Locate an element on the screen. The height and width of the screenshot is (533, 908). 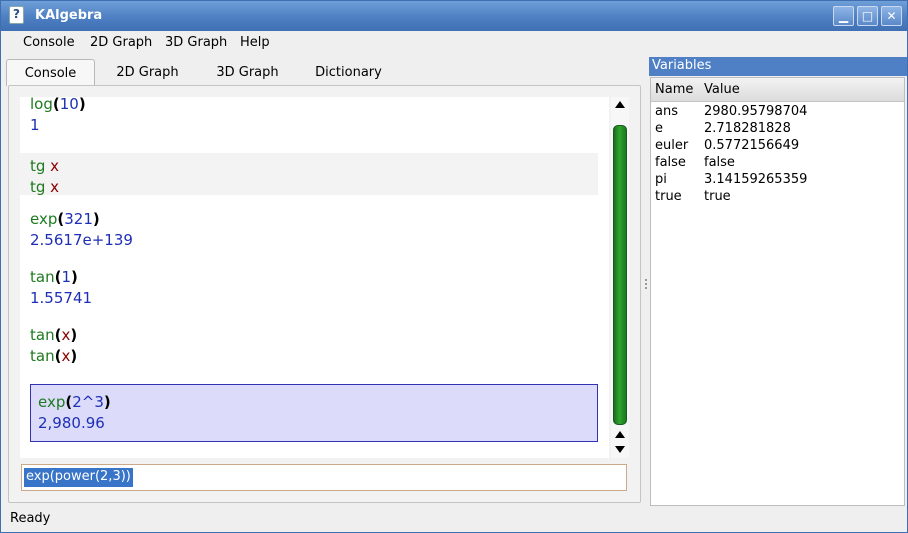
variable-value: false is located at coordinates (719, 162).